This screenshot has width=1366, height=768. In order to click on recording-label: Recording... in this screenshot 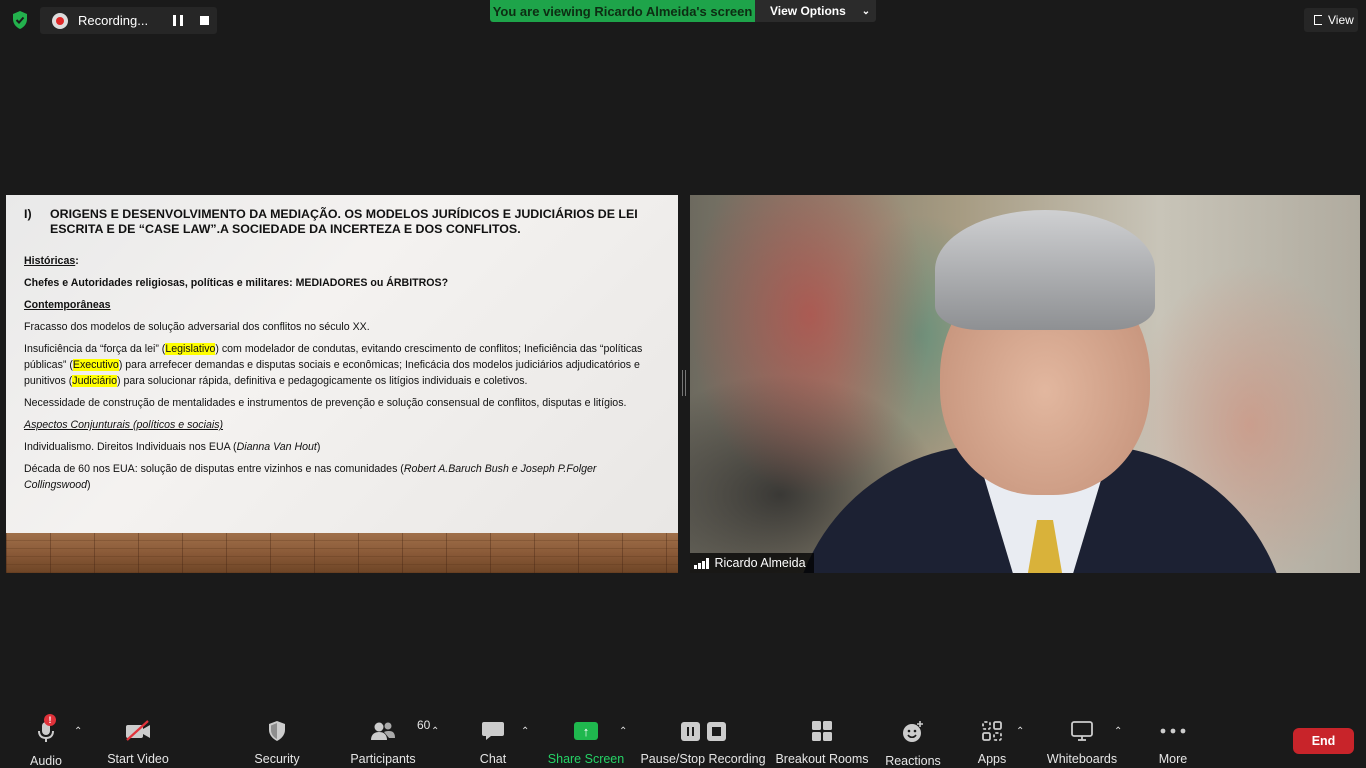, I will do `click(113, 20)`.